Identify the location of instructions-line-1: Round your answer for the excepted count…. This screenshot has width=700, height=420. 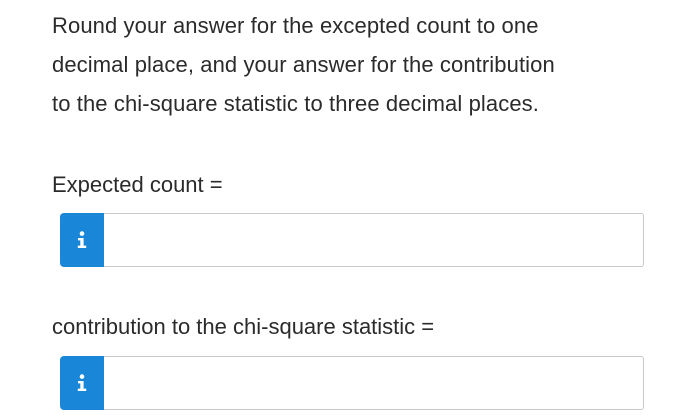
(295, 25).